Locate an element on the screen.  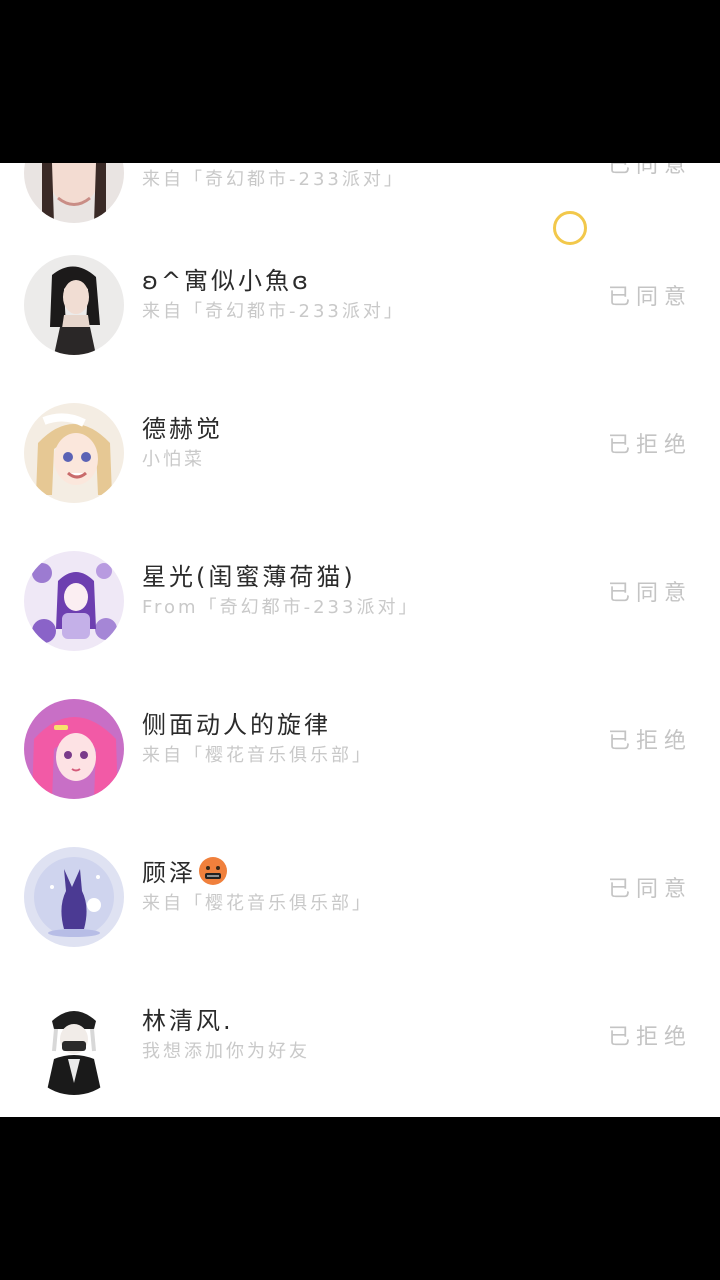
request-name: 顾泽 is located at coordinates (185, 870).